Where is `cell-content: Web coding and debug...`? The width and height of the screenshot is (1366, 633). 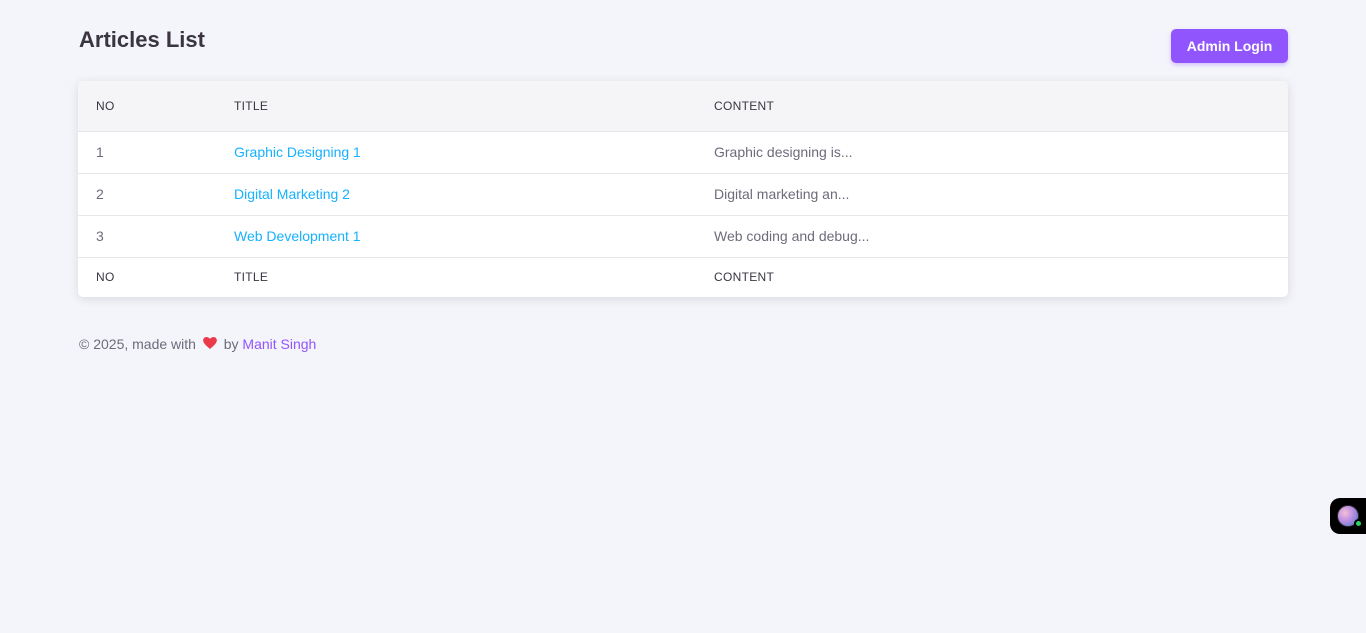 cell-content: Web coding and debug... is located at coordinates (792, 236).